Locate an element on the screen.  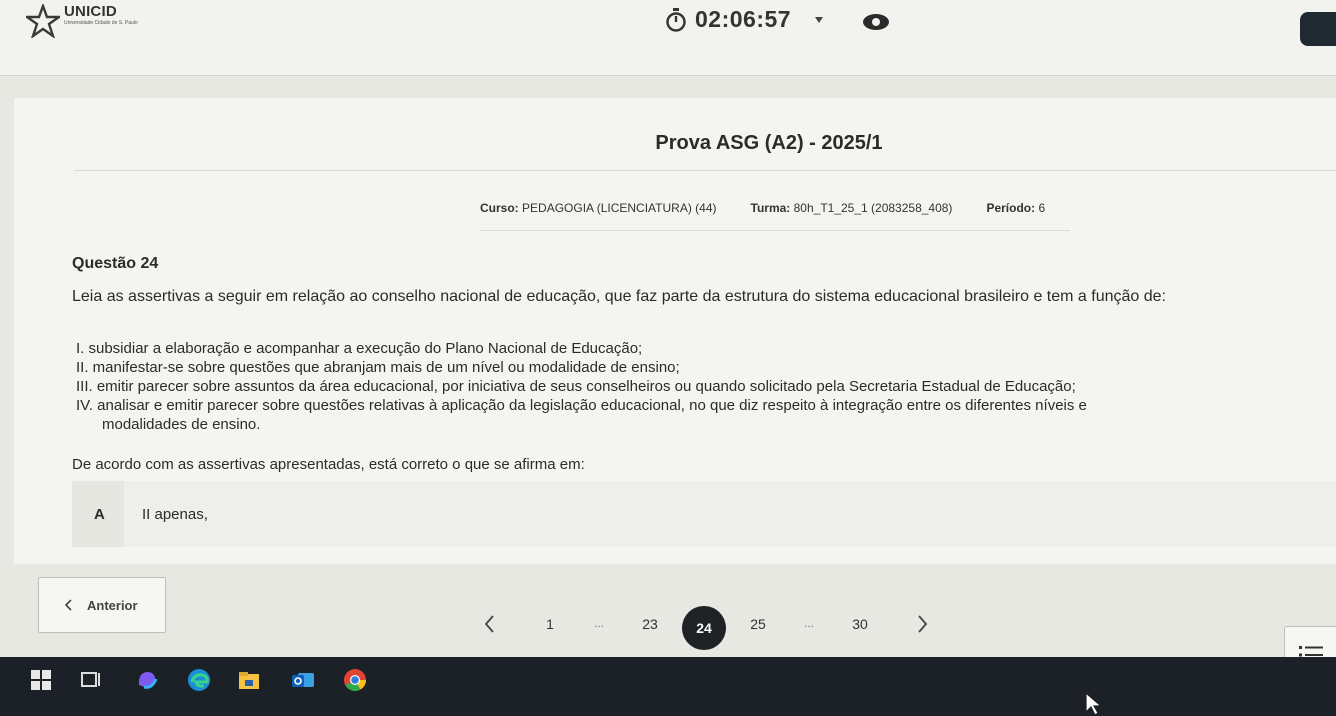
previous-button: Anterior is located at coordinates (102, 605).